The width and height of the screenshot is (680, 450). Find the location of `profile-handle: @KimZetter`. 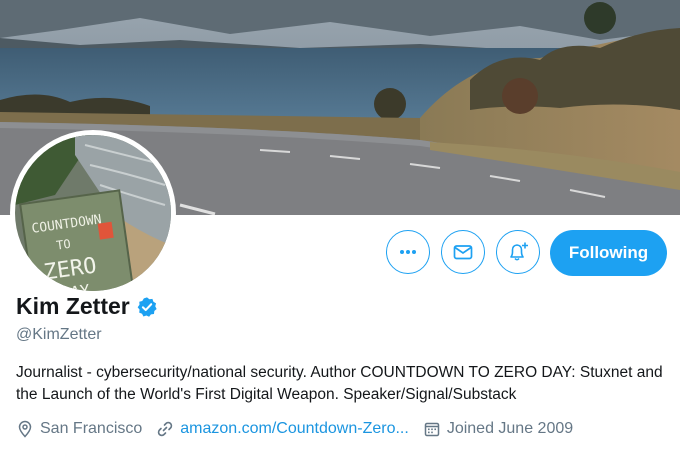

profile-handle: @KimZetter is located at coordinates (59, 334).